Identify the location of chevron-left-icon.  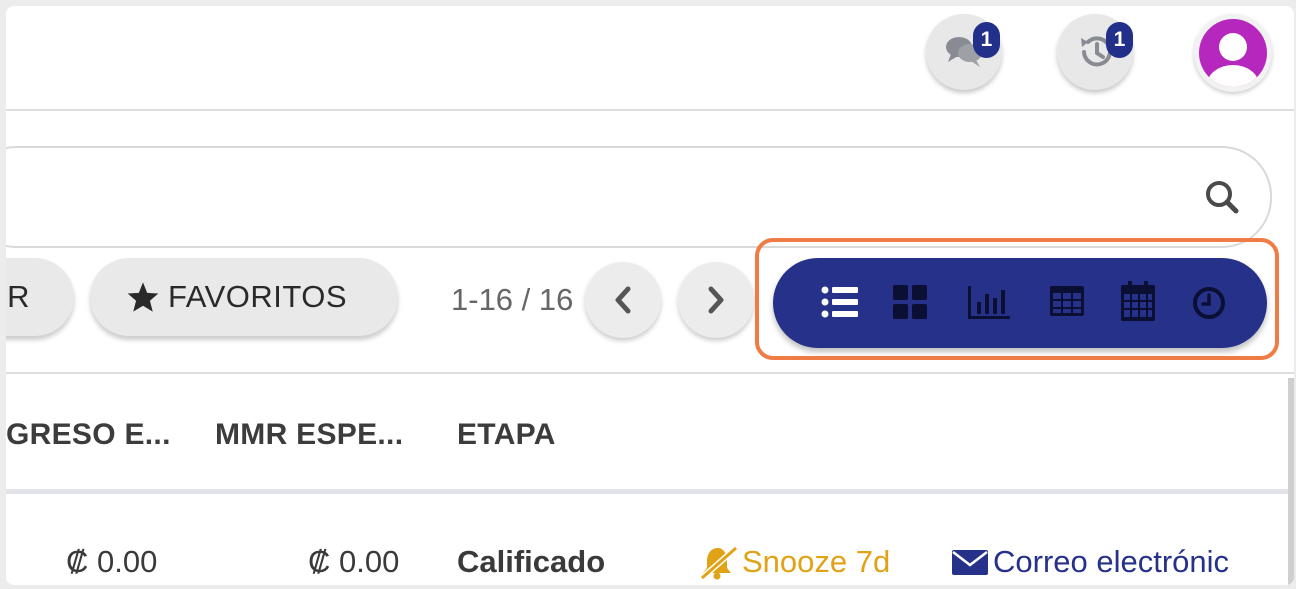
(623, 300).